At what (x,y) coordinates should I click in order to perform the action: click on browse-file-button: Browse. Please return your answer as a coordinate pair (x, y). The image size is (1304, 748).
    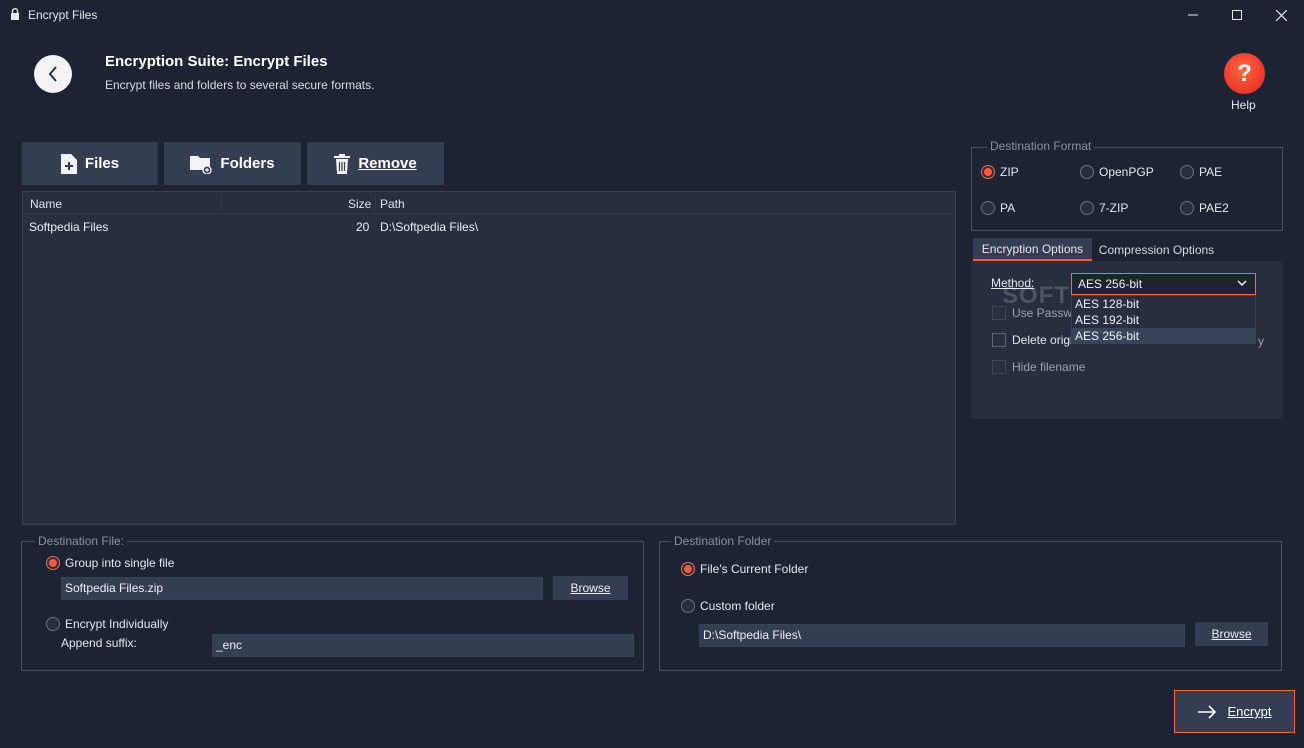
    Looking at the image, I should click on (590, 588).